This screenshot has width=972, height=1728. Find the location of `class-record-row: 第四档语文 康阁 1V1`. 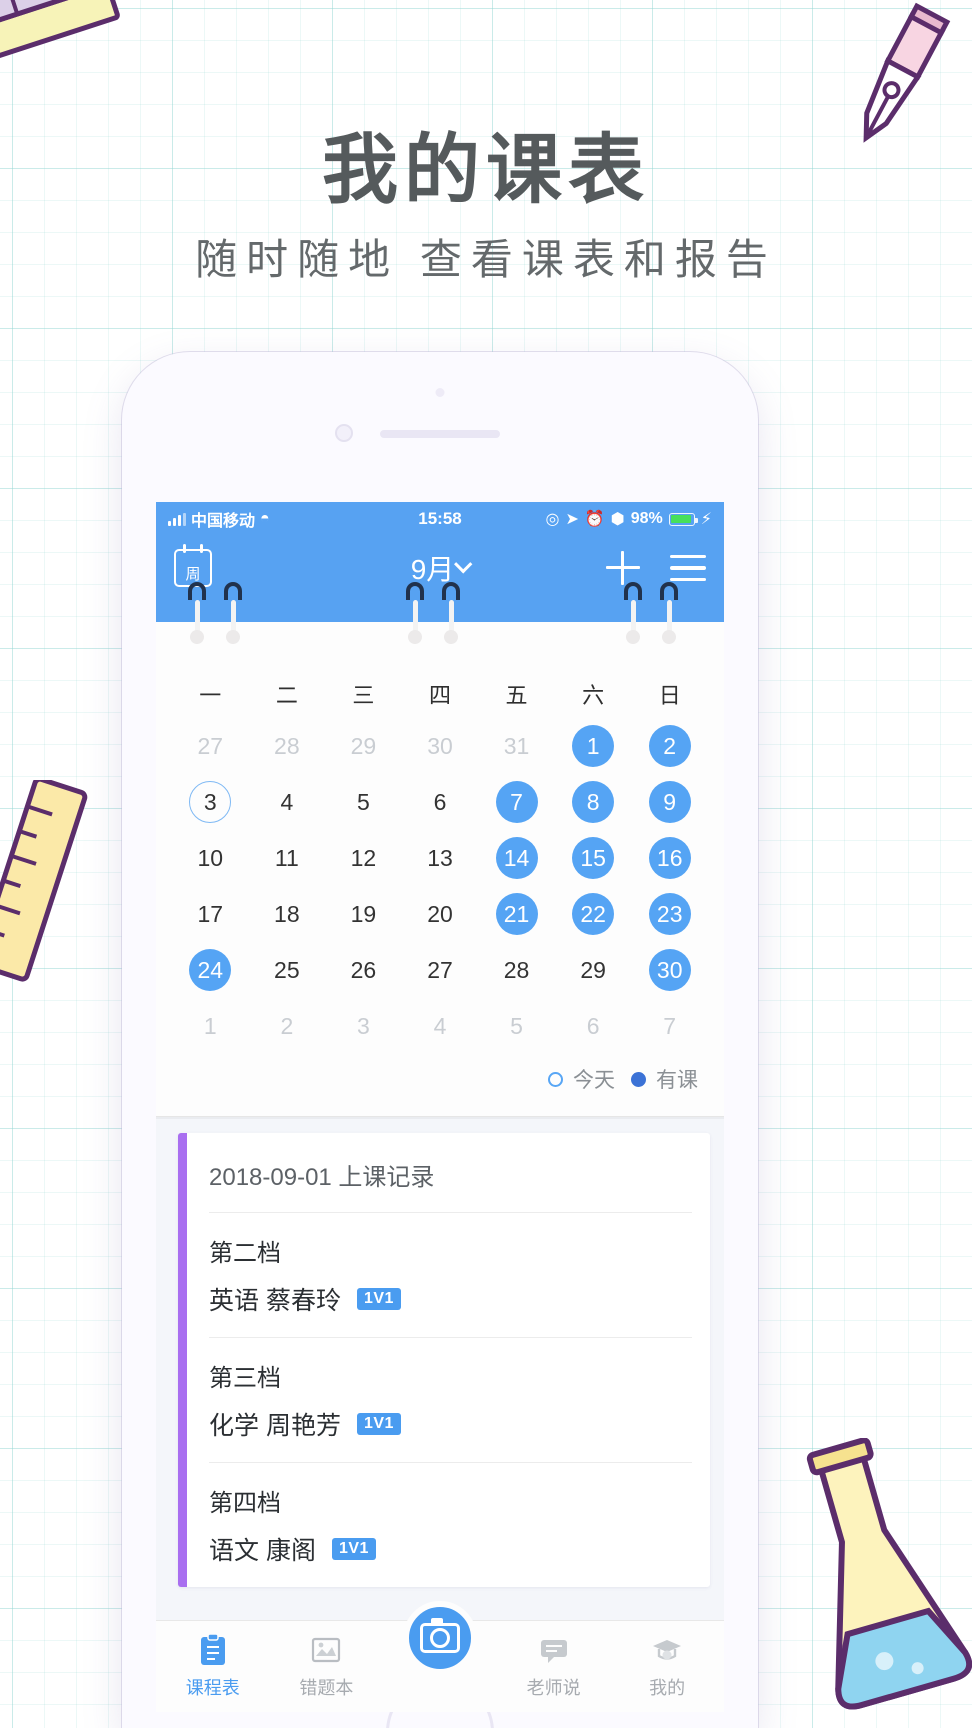

class-record-row: 第四档语文 康阁 1V1 is located at coordinates (450, 1524).